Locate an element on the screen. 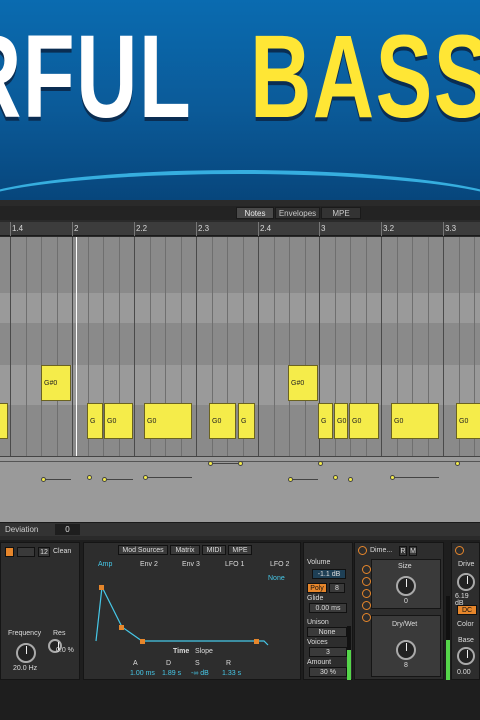 This screenshot has height=720, width=480. velocity-lane is located at coordinates (240, 491).